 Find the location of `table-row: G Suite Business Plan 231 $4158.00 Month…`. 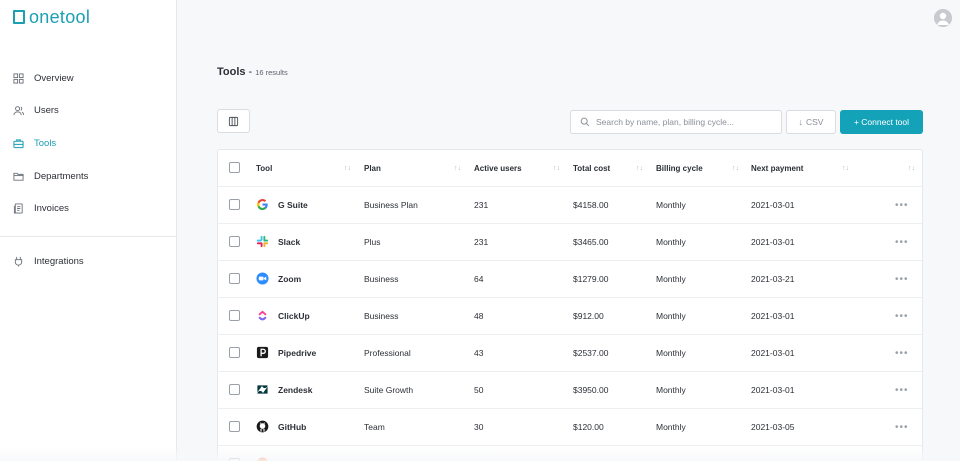

table-row: G Suite Business Plan 231 $4158.00 Month… is located at coordinates (570, 205).